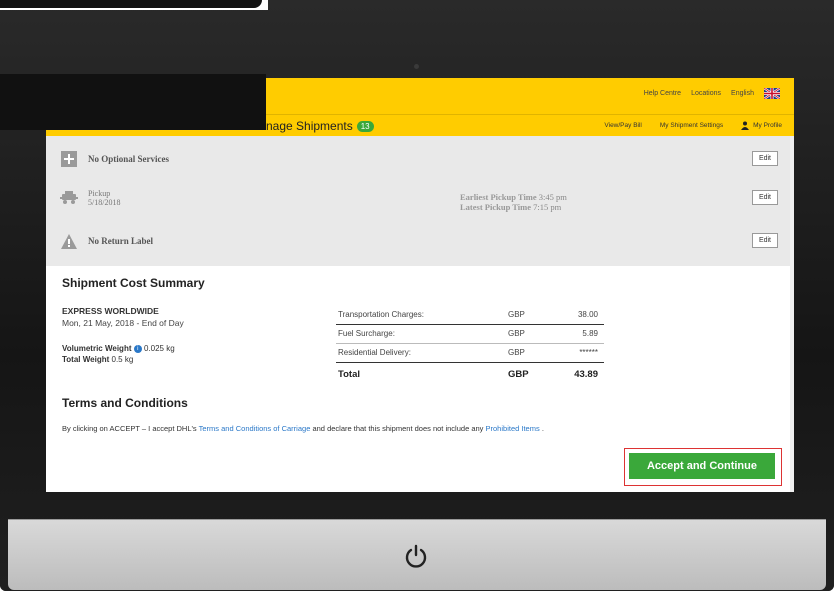 The image size is (834, 591). I want to click on pickup-date: 5/18/2018, so click(104, 202).